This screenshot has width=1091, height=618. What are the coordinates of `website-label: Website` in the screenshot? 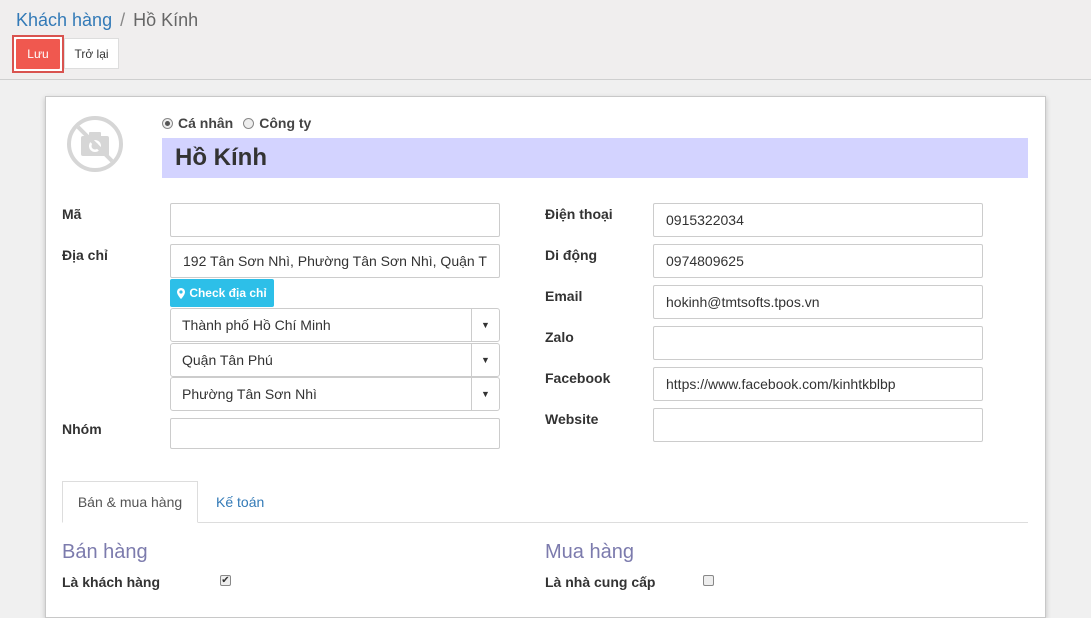 It's located at (572, 419).